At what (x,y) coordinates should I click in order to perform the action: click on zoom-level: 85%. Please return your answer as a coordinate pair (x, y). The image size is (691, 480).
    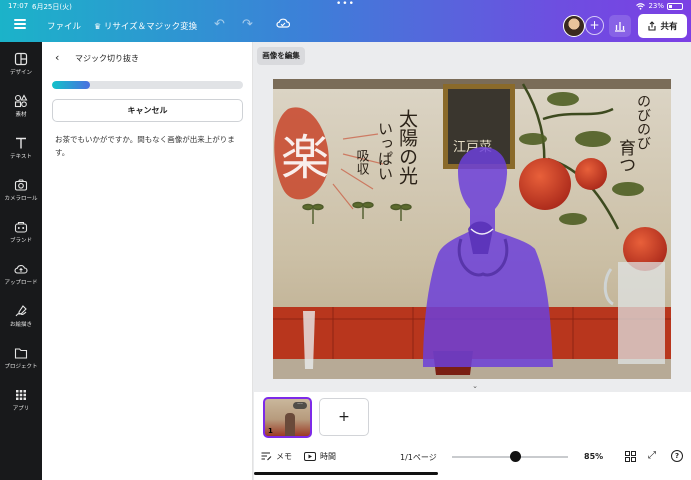
    Looking at the image, I should click on (593, 456).